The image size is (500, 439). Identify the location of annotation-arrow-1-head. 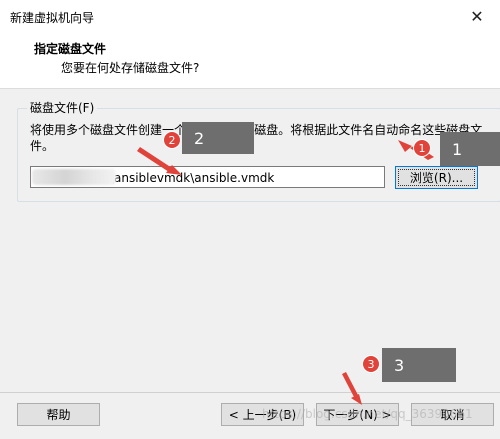
(405, 146).